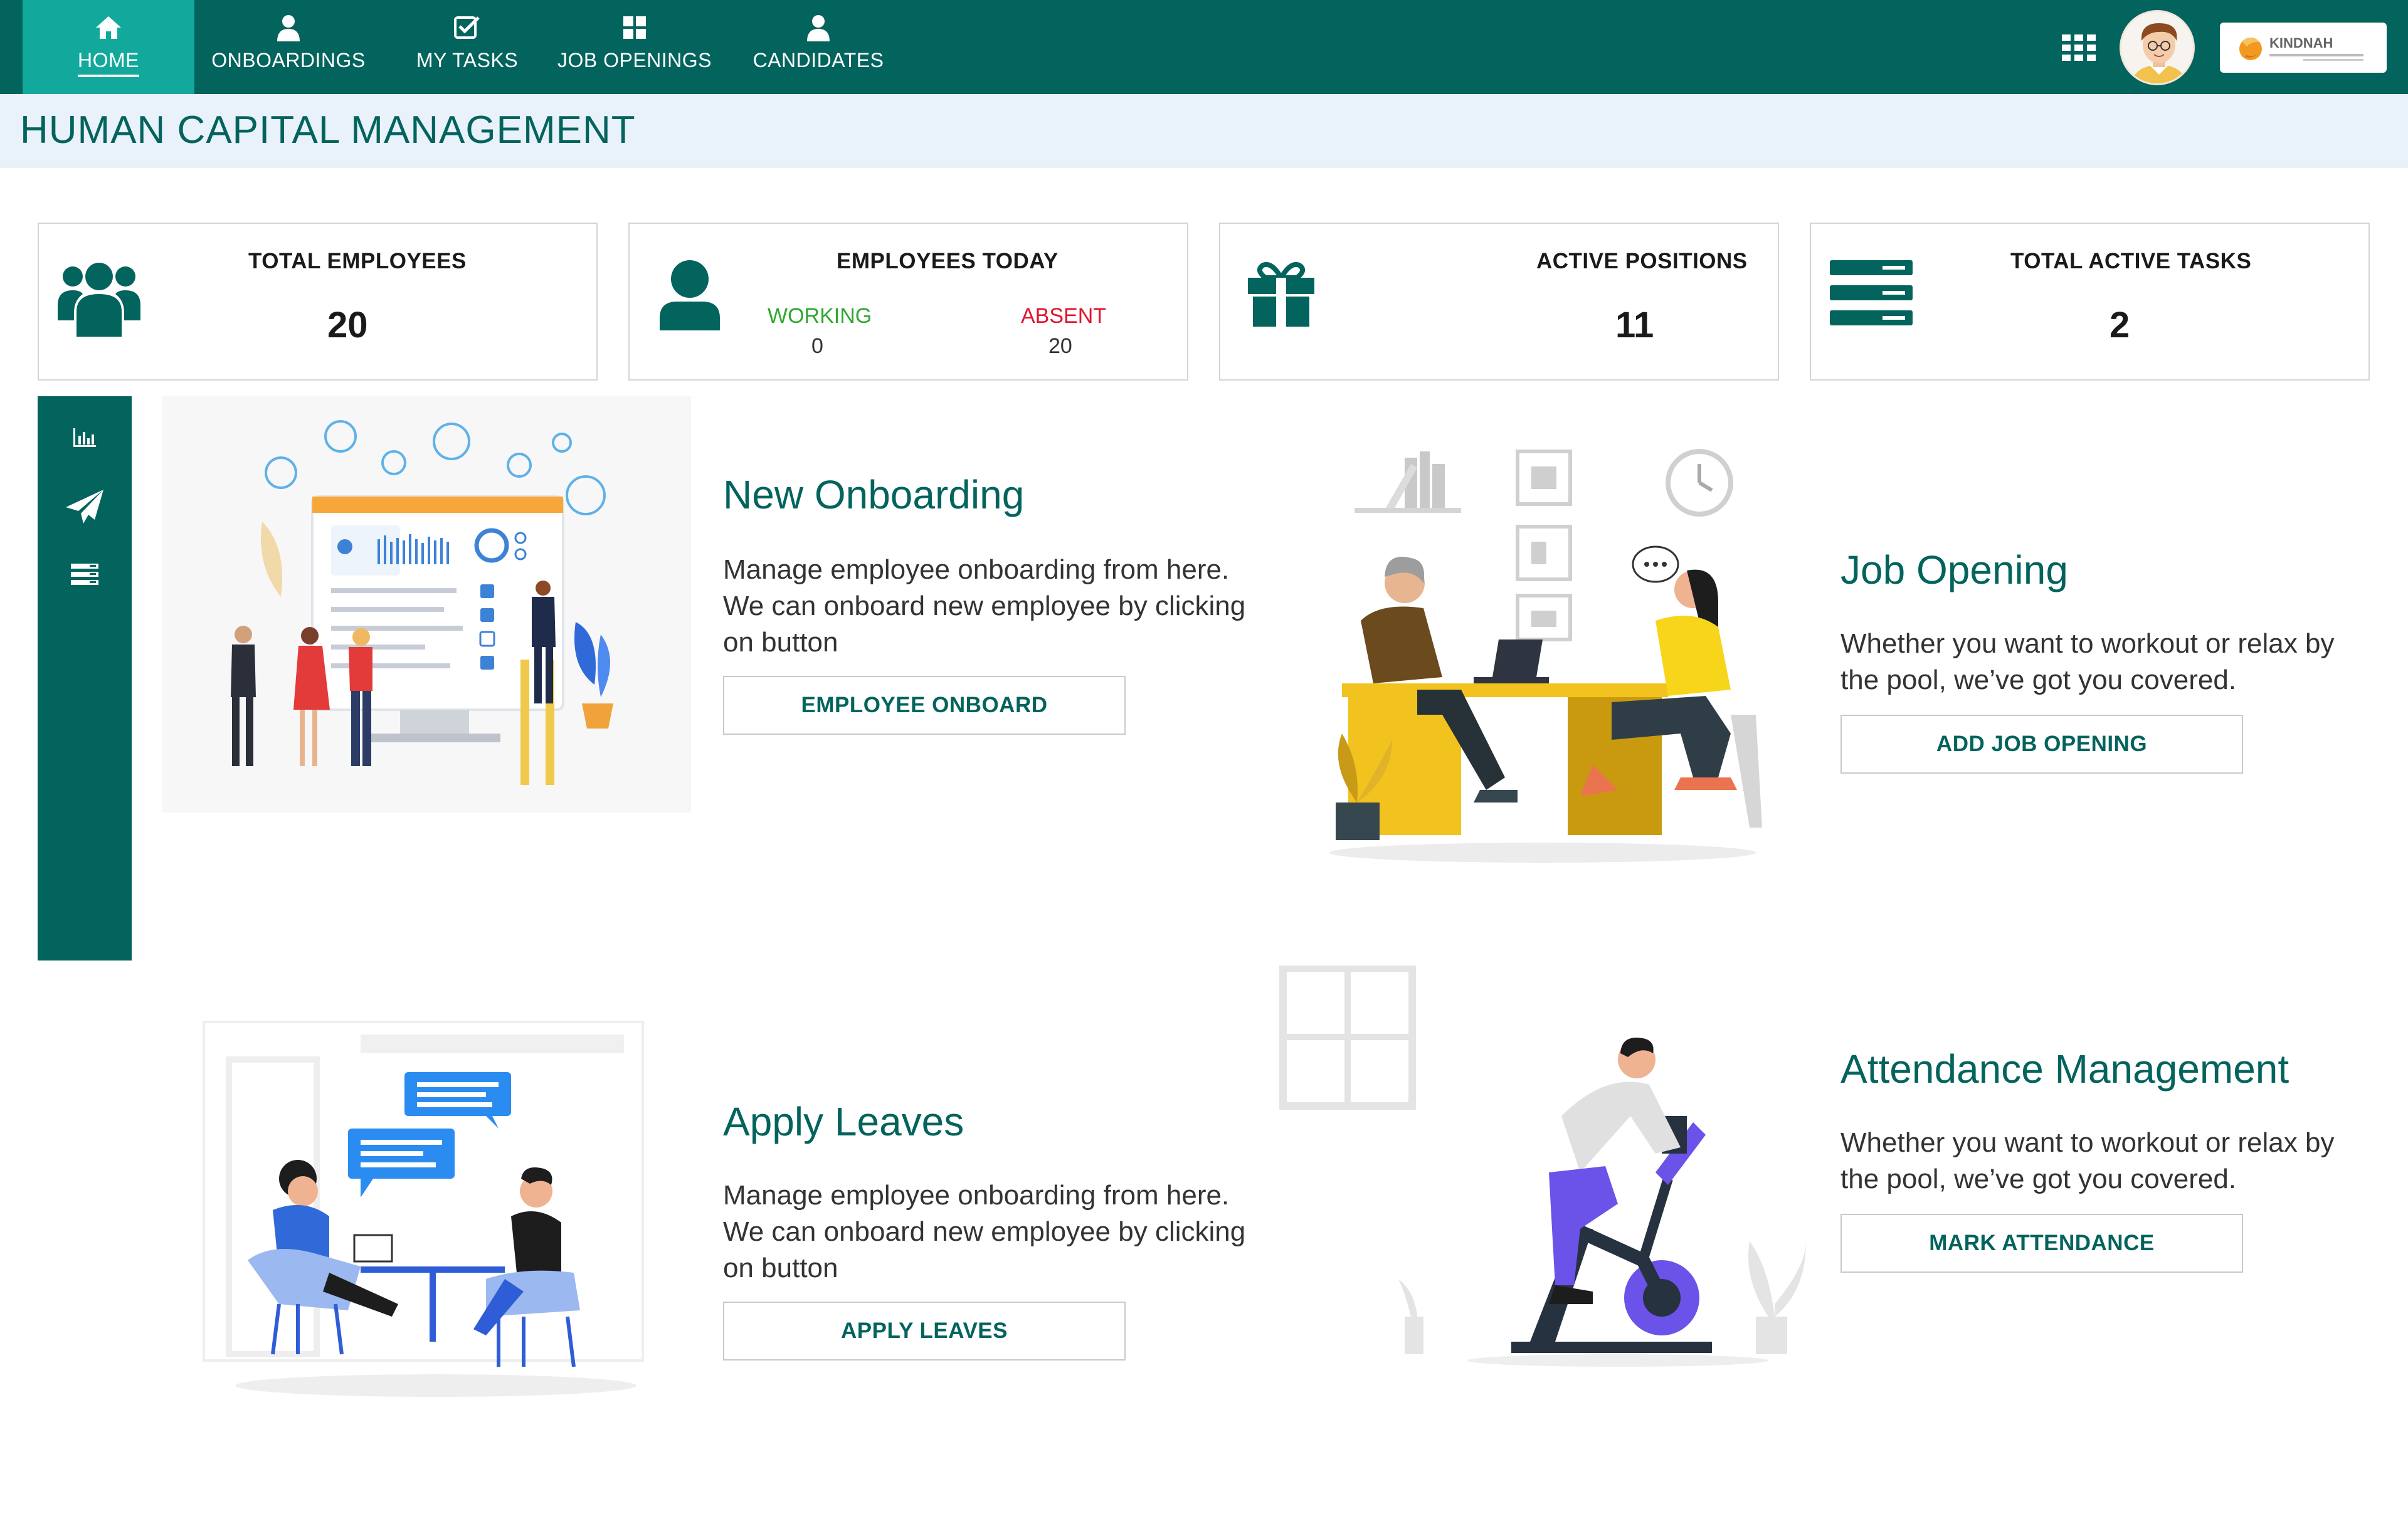 Image resolution: width=2408 pixels, height=1521 pixels. What do you see at coordinates (2301, 43) in the screenshot?
I see `logo-wordmark: KINDNAH` at bounding box center [2301, 43].